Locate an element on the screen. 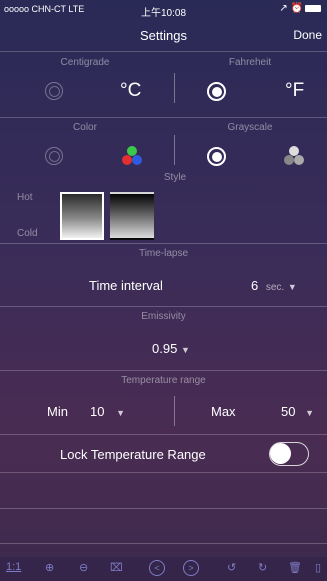 This screenshot has width=327, height=581. done-button: Done is located at coordinates (307, 35).